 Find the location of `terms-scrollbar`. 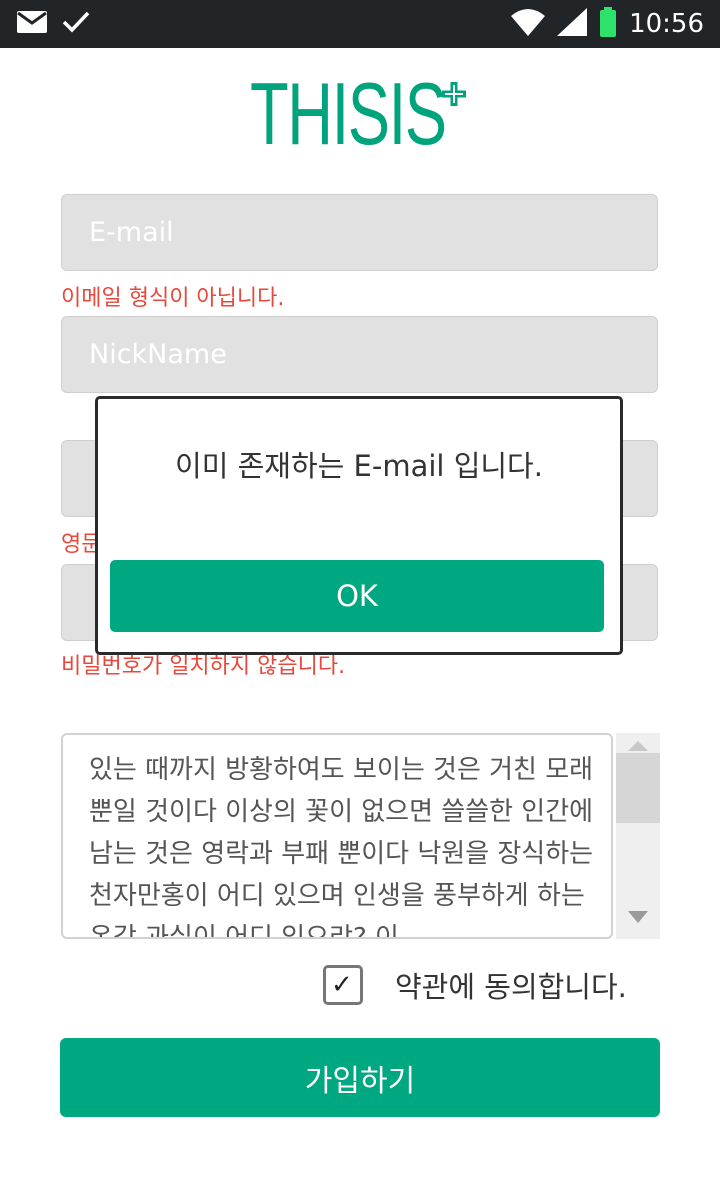

terms-scrollbar is located at coordinates (638, 836).